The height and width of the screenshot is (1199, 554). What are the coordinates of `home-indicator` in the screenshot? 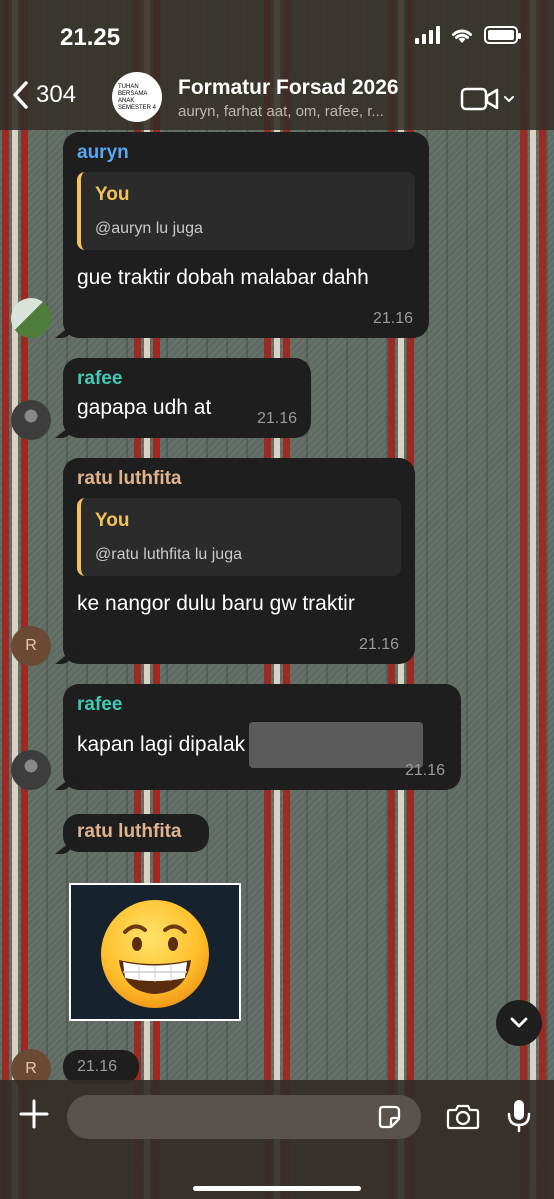 It's located at (277, 1188).